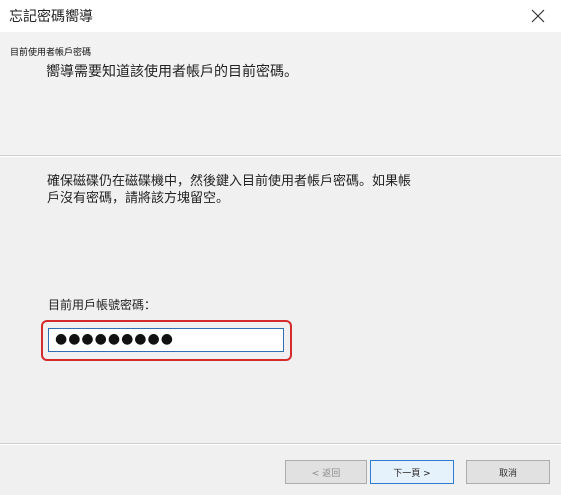 This screenshot has width=561, height=495. I want to click on back-button: < 返回, so click(326, 472).